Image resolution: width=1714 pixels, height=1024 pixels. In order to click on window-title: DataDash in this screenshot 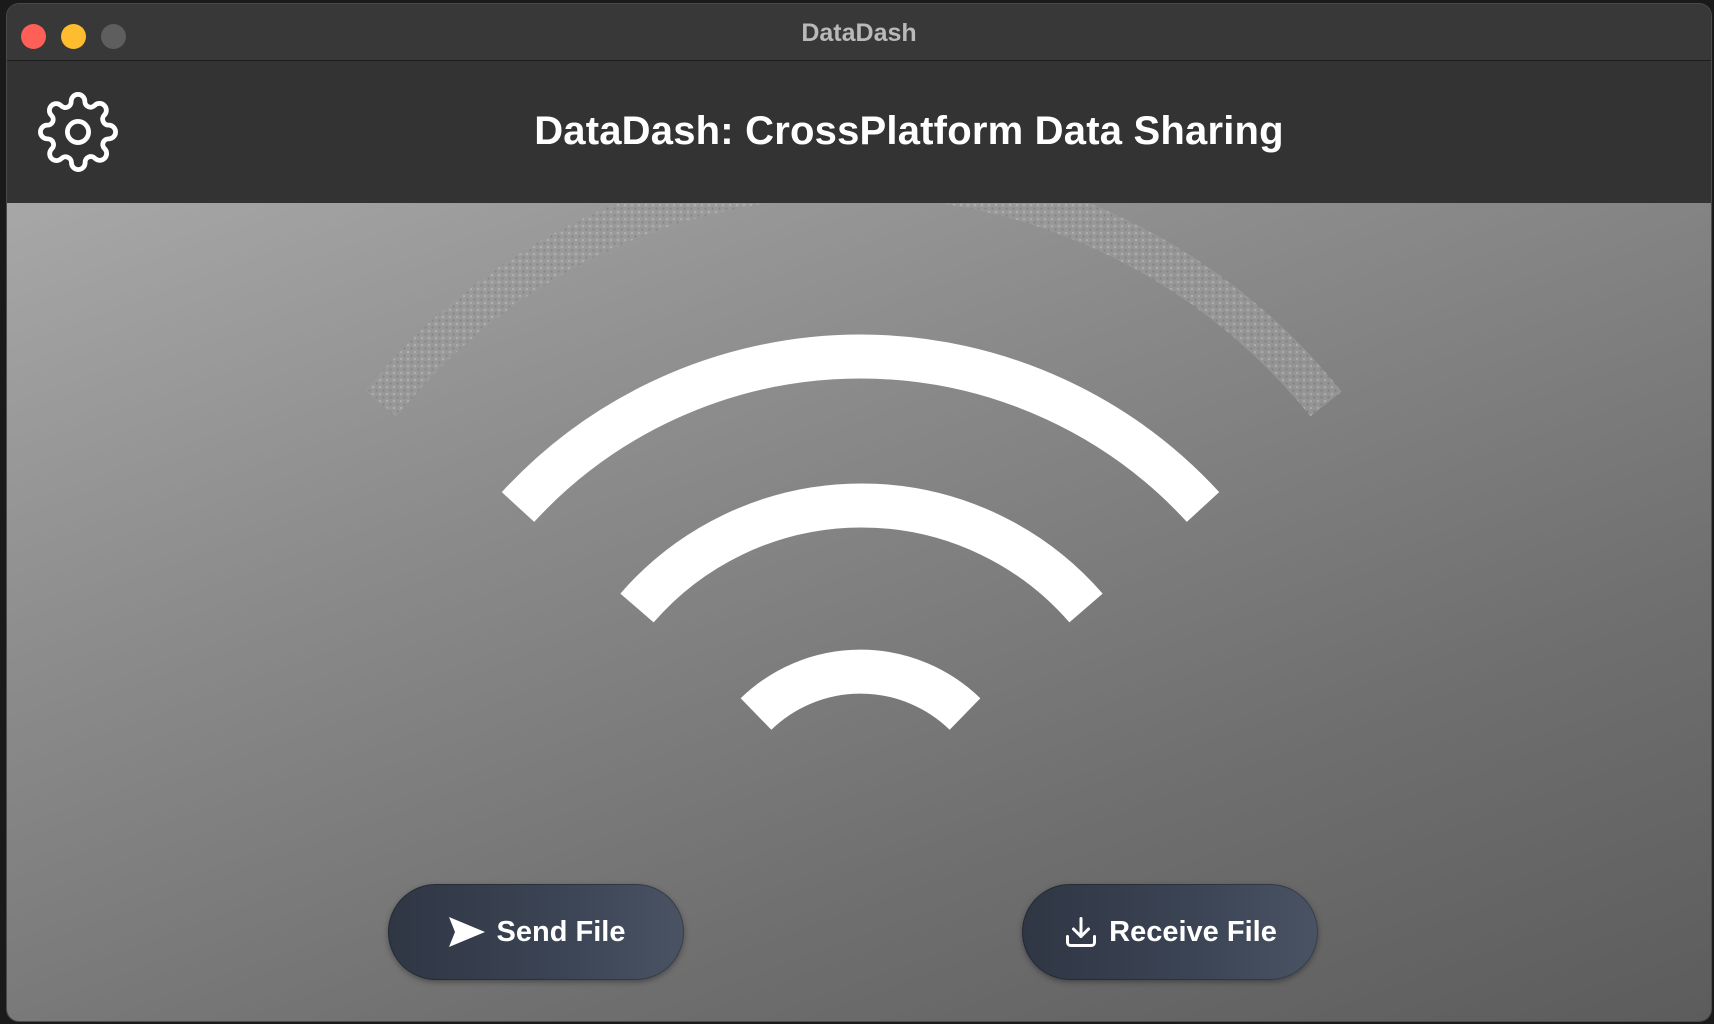, I will do `click(859, 33)`.